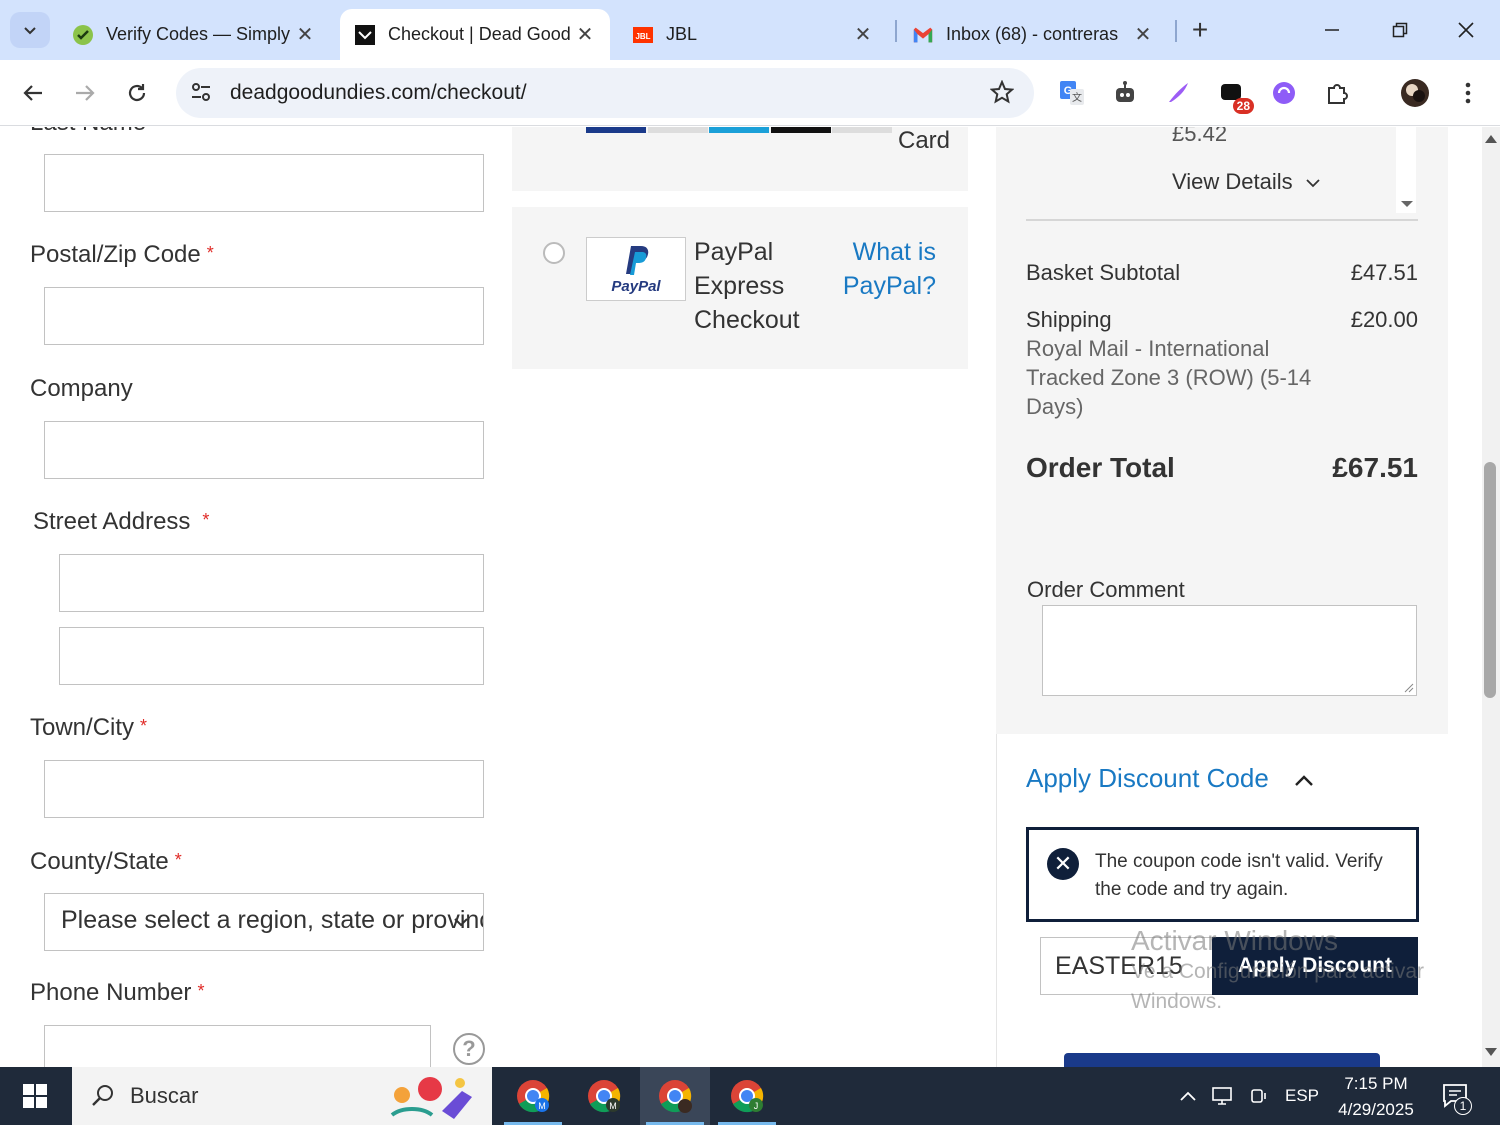 The height and width of the screenshot is (1125, 1500). What do you see at coordinates (753, 34) in the screenshot?
I see `tab-jbl: JBL JBL ✕` at bounding box center [753, 34].